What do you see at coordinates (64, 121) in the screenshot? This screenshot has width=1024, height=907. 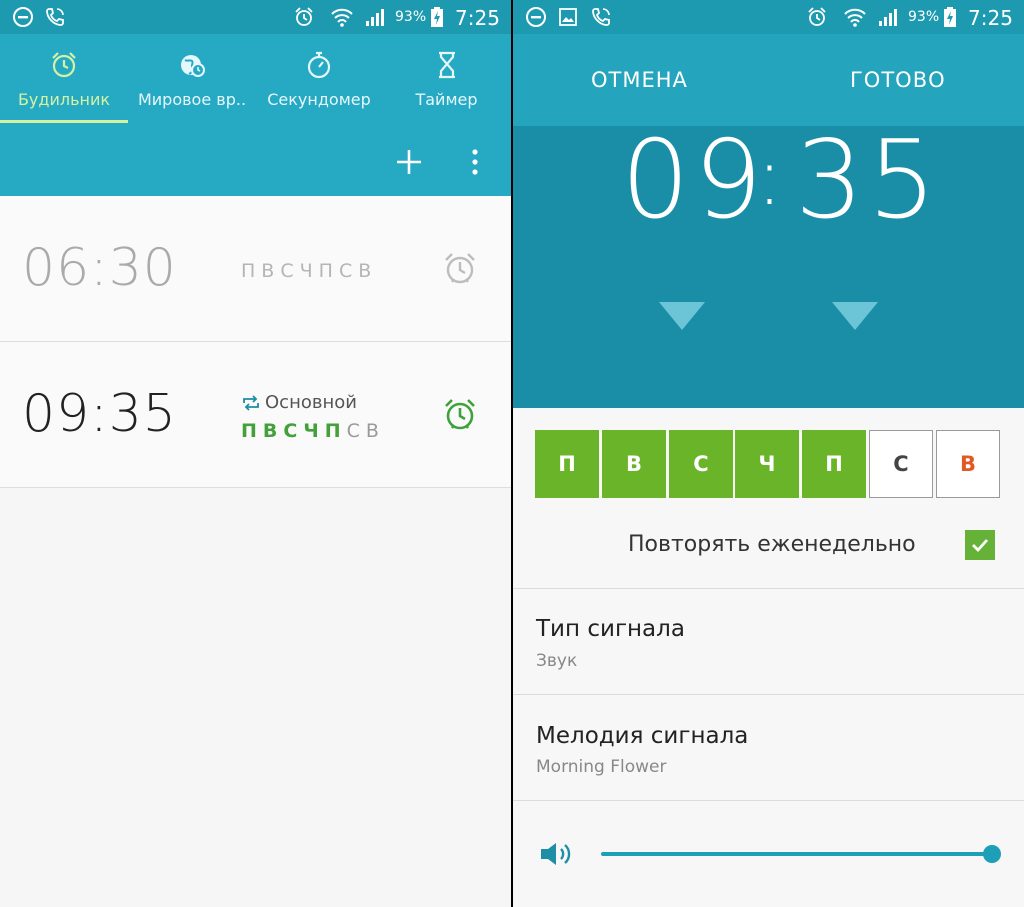 I see `active-tab-indicator` at bounding box center [64, 121].